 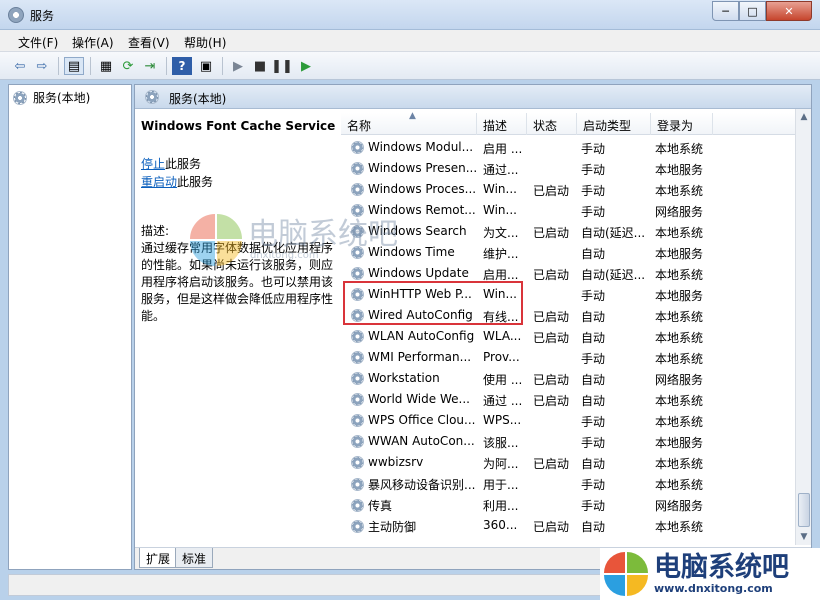 What do you see at coordinates (206, 66) in the screenshot?
I see `help-topic-icon: ▣` at bounding box center [206, 66].